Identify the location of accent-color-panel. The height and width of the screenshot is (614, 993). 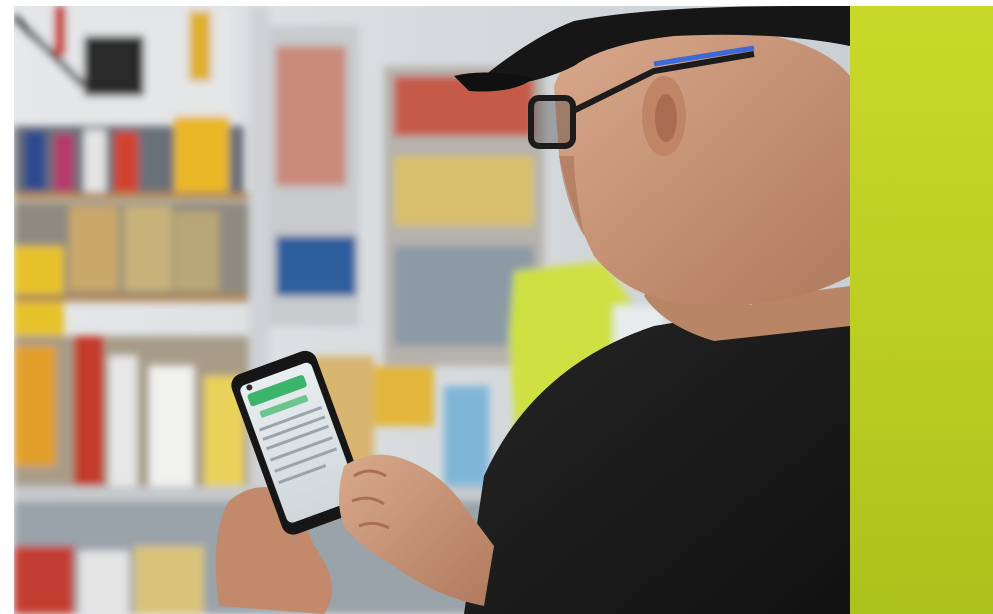
(921, 310).